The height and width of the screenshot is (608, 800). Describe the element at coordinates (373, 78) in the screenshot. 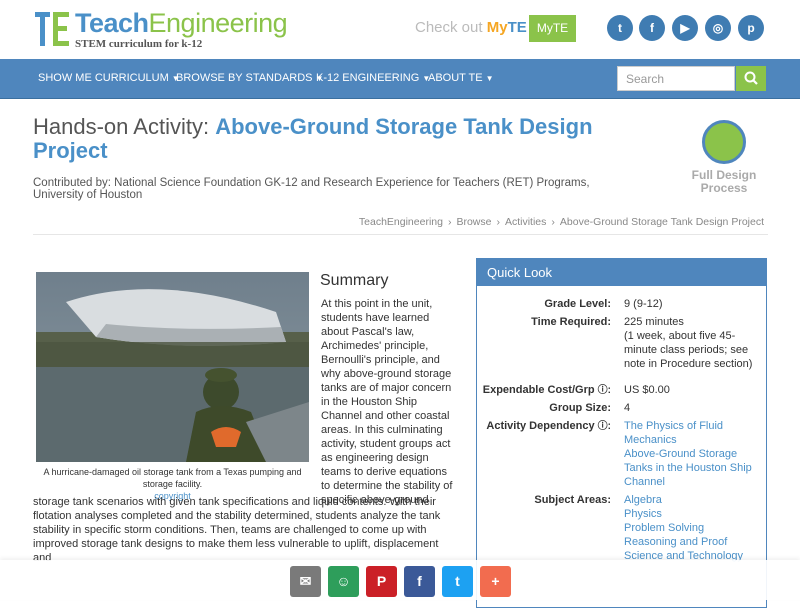

I see `nav-k12-engineering: K-12 ENGINEERING ▼` at that location.